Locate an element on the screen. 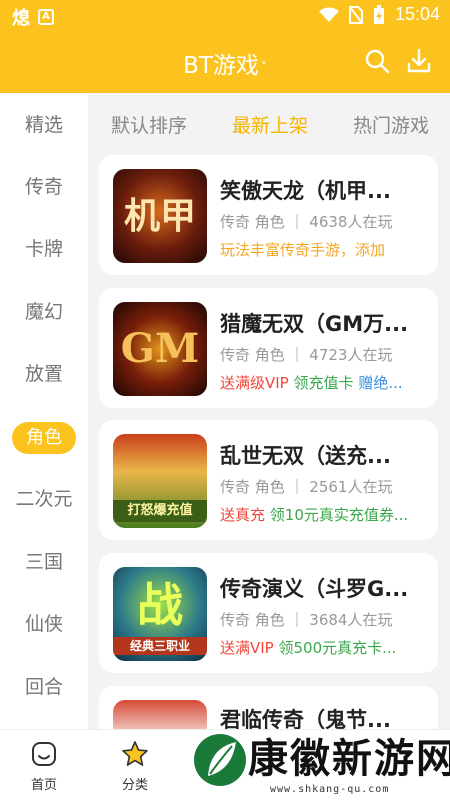  sidebar-item-card: 卡牌 is located at coordinates (44, 249).